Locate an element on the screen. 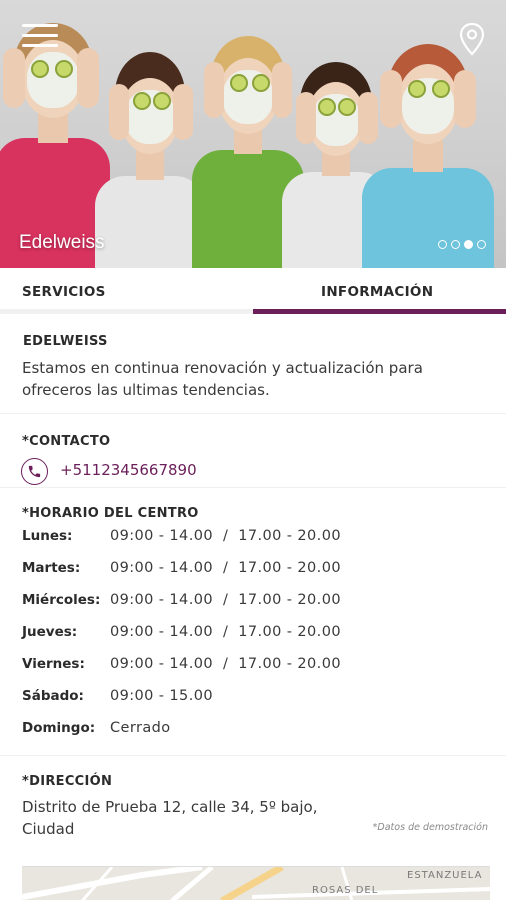 Image resolution: width=506 pixels, height=900 pixels. location-map: ROSAS DEL ESTANZUELA is located at coordinates (256, 883).